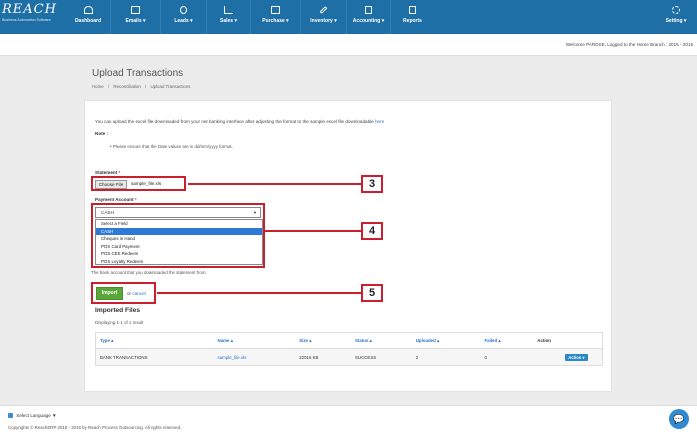 This screenshot has height=437, width=697. I want to click on payment-account-label: Payment Account *, so click(116, 199).